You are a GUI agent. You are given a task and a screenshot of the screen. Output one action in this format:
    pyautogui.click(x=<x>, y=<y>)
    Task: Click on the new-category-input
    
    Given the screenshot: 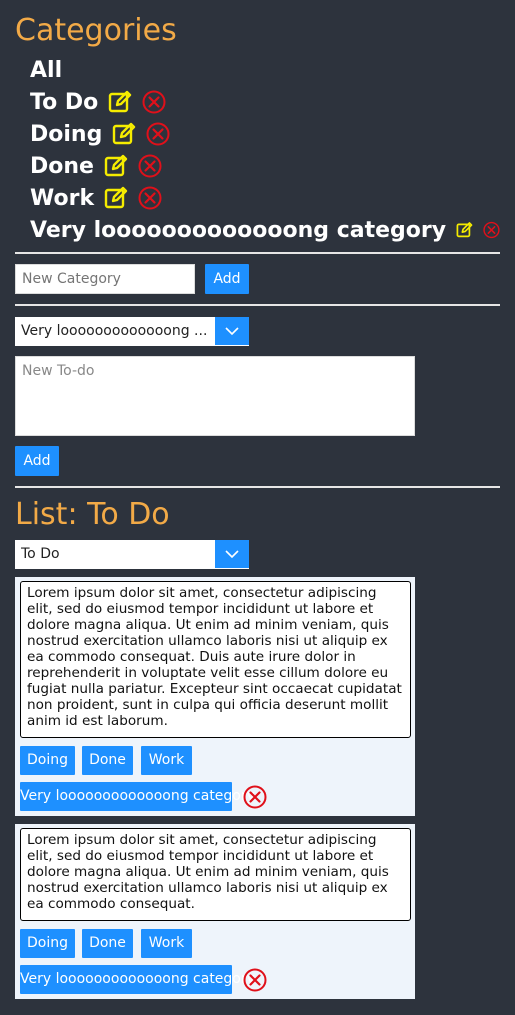 What is the action you would take?
    pyautogui.click(x=105, y=279)
    